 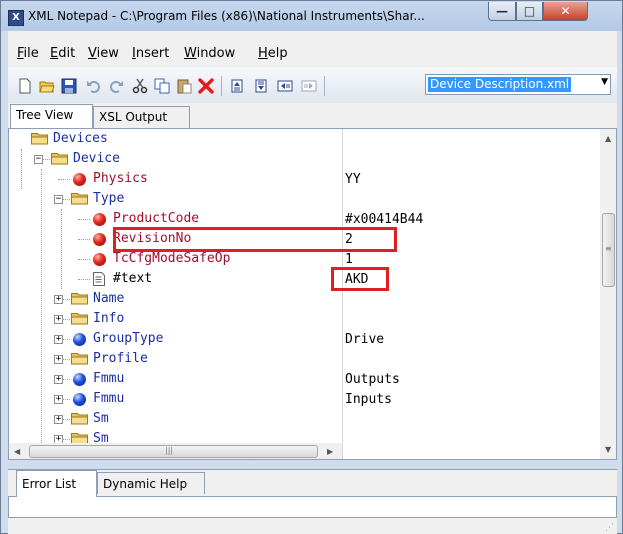 What do you see at coordinates (190, 53) in the screenshot?
I see `menu-window-mnemonic: W` at bounding box center [190, 53].